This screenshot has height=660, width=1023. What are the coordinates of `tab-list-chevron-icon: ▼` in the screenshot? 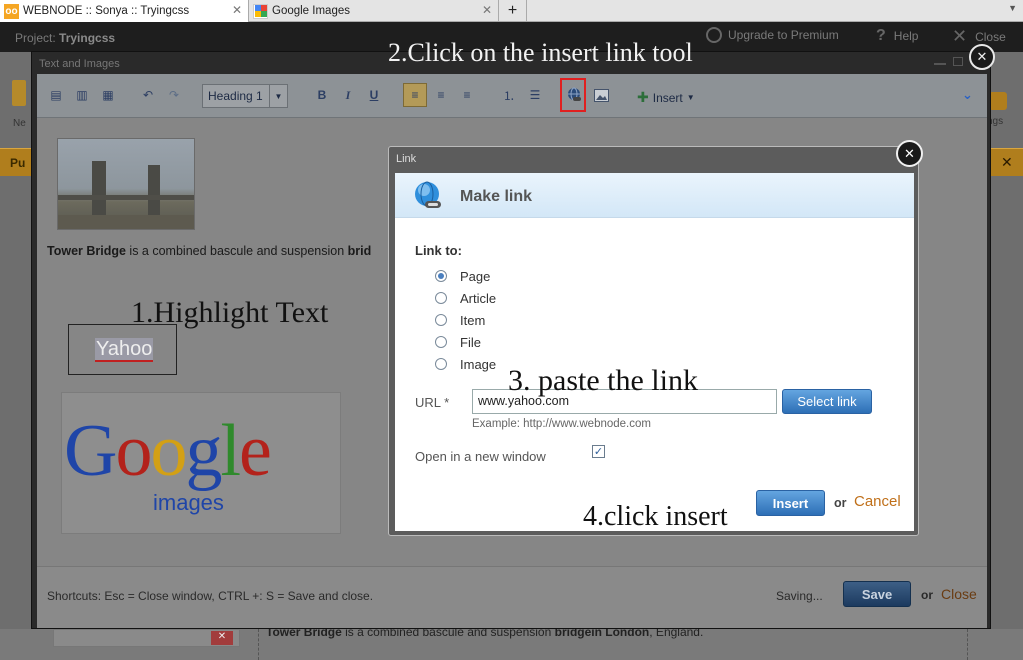 It's located at (1012, 8).